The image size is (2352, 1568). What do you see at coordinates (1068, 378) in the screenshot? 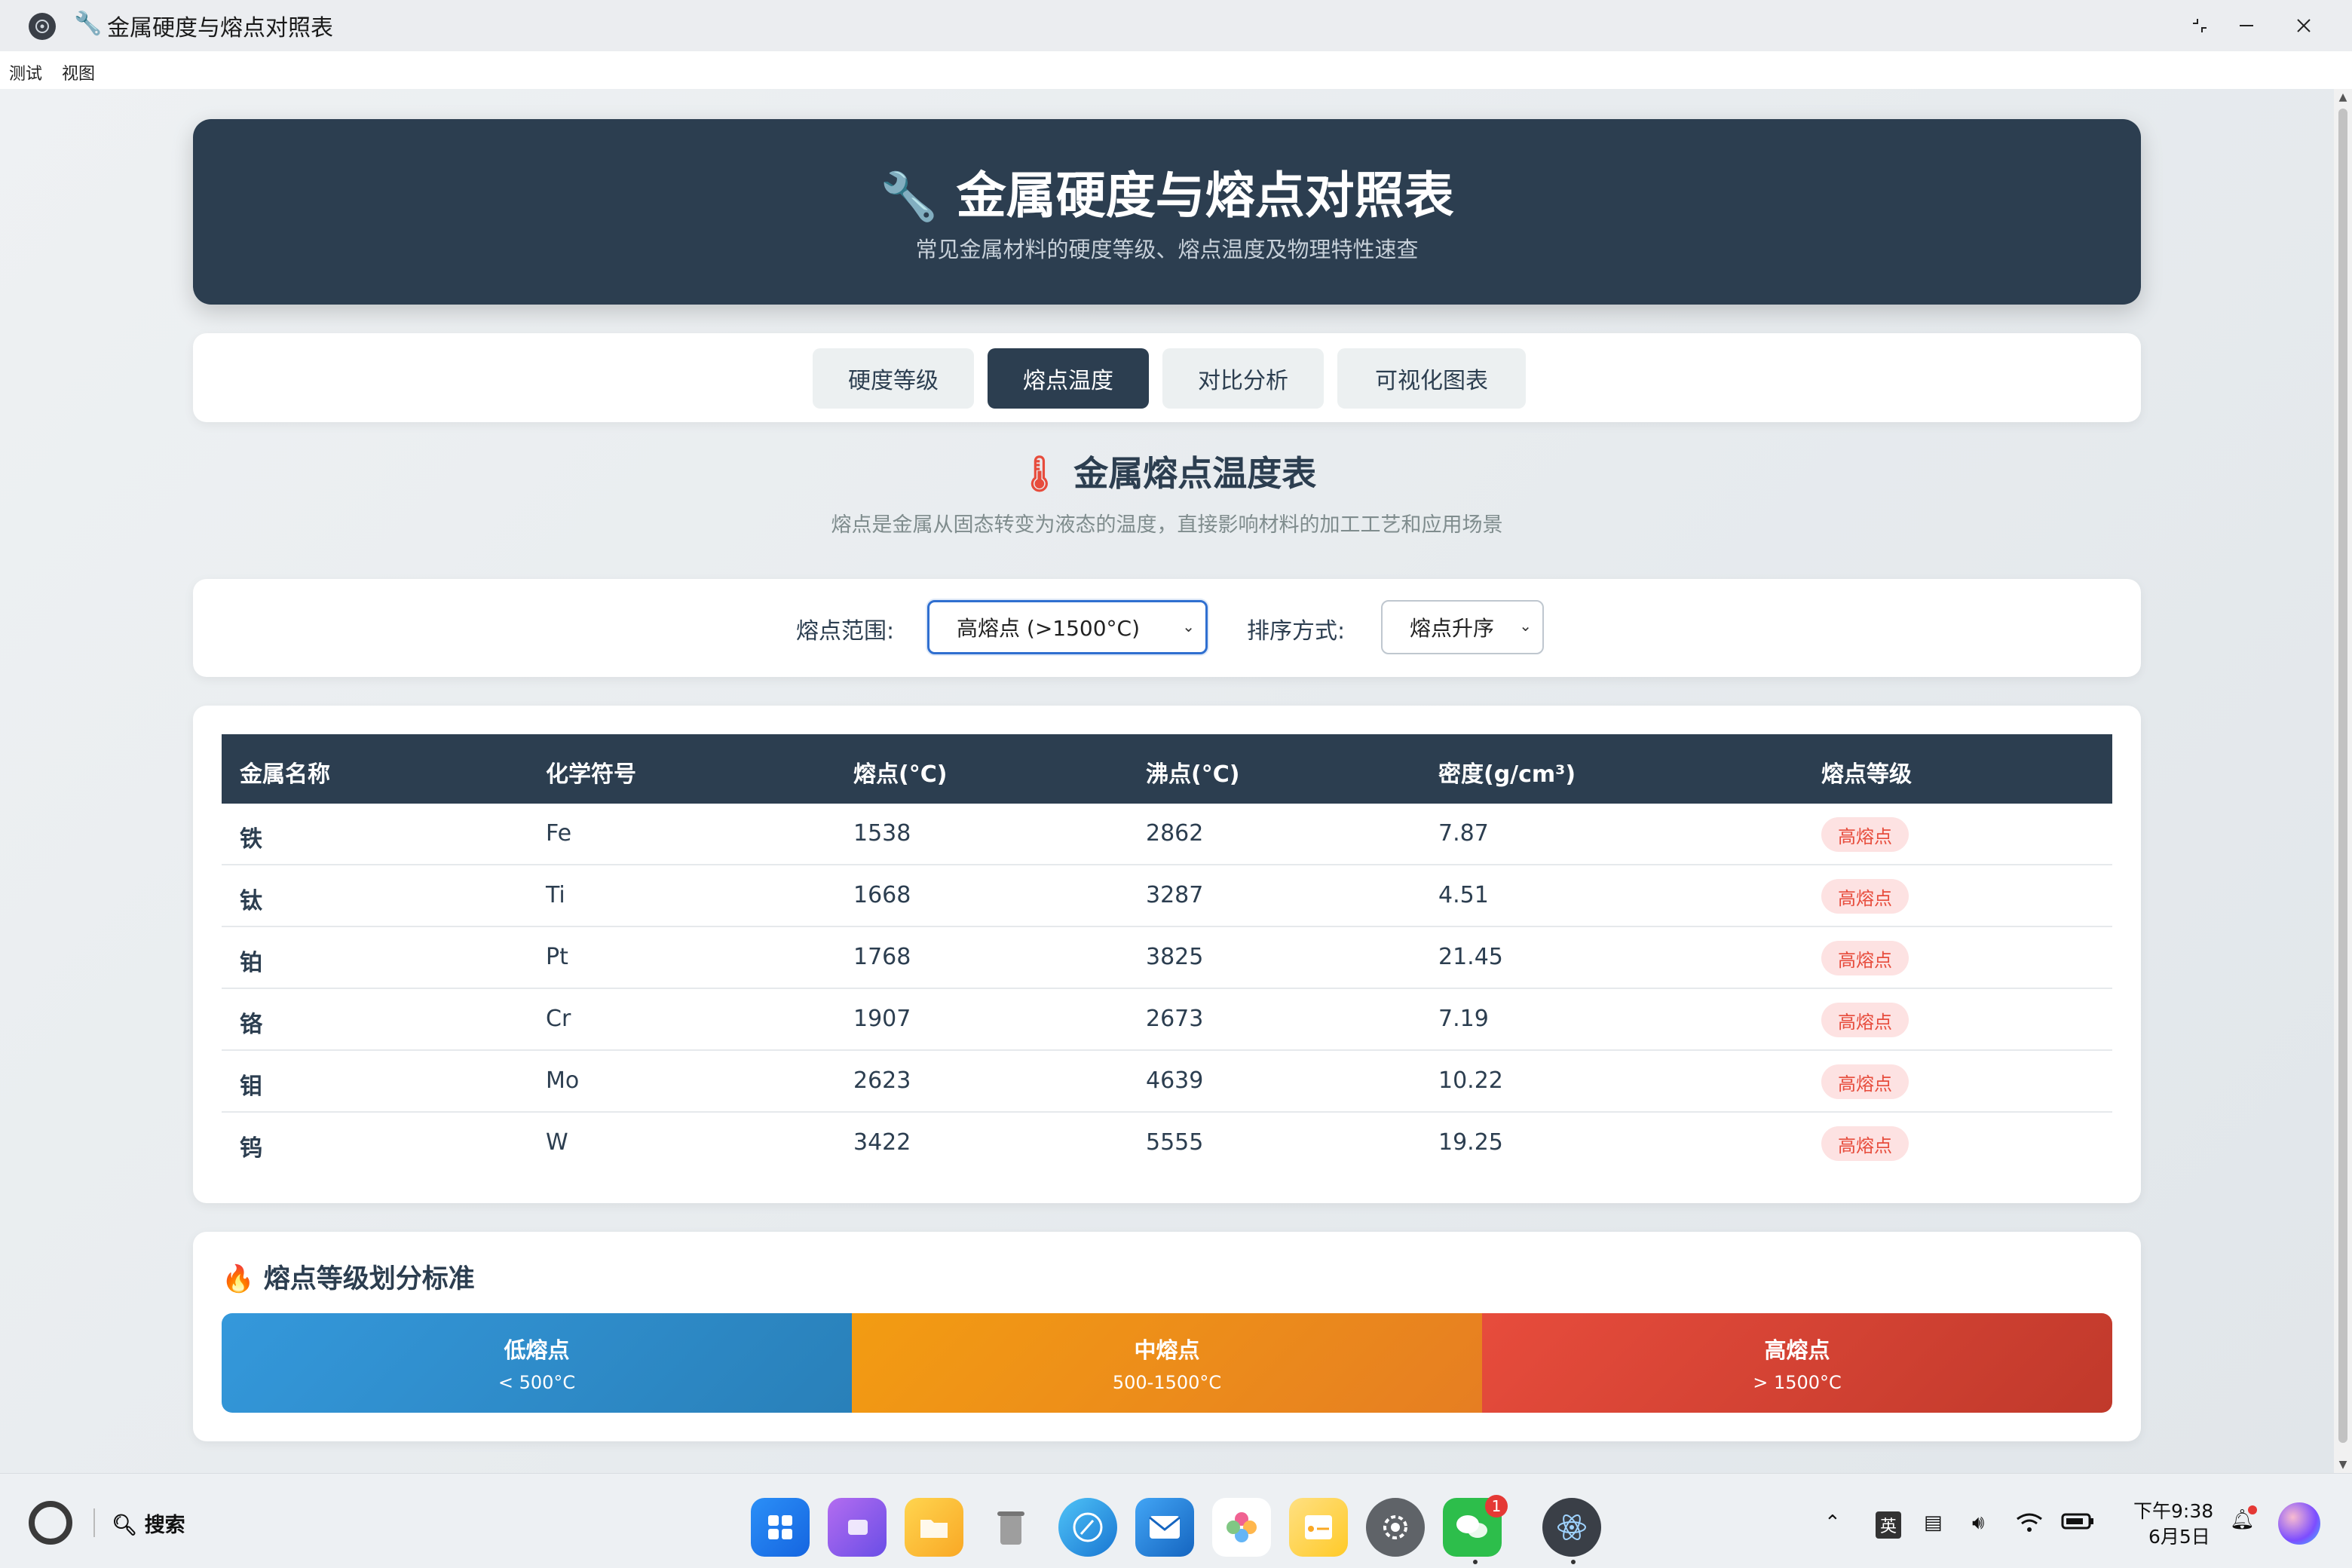
I see `tab-melting-point: 熔点温度` at bounding box center [1068, 378].